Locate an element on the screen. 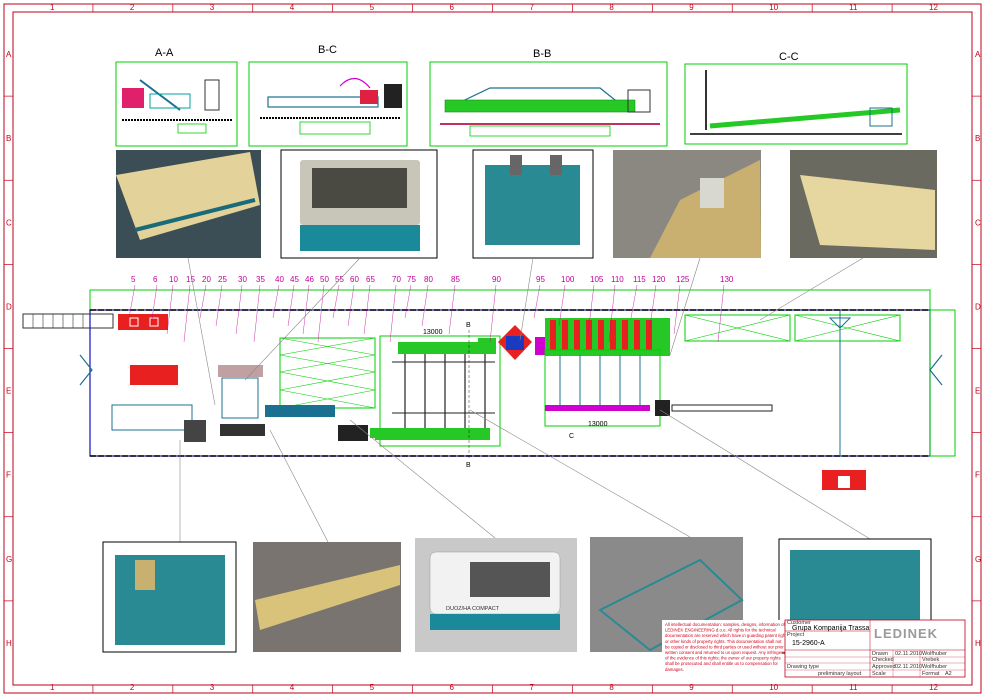  dimension-right: 13000 is located at coordinates (598, 424).